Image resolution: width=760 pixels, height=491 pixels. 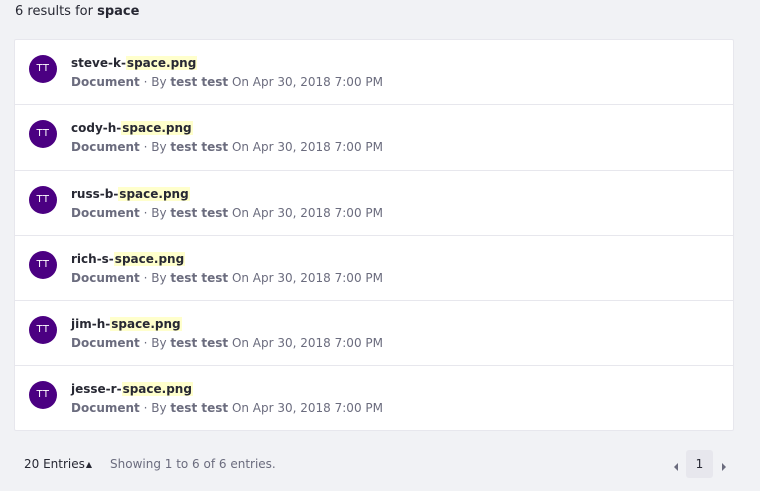 What do you see at coordinates (98, 63) in the screenshot?
I see `title-prefix: steve-k-` at bounding box center [98, 63].